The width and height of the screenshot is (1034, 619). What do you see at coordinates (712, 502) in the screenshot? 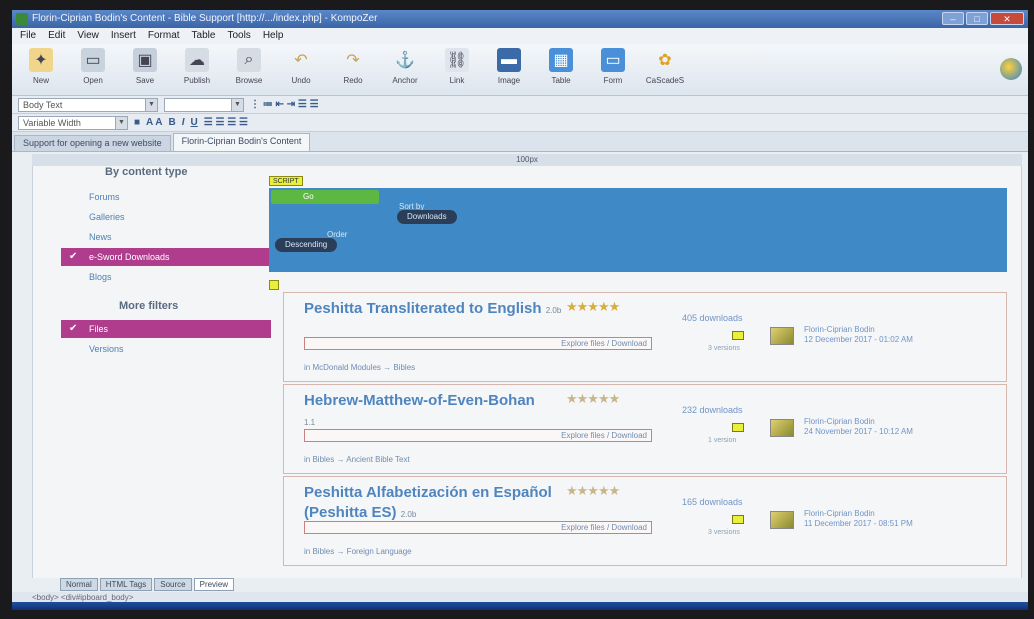
I see `download-count: 165 downloads` at bounding box center [712, 502].